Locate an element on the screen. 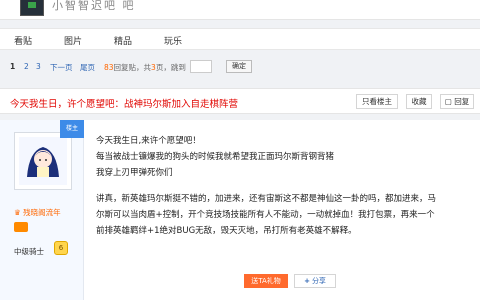 The width and height of the screenshot is (480, 300). medal-icon is located at coordinates (21, 227).